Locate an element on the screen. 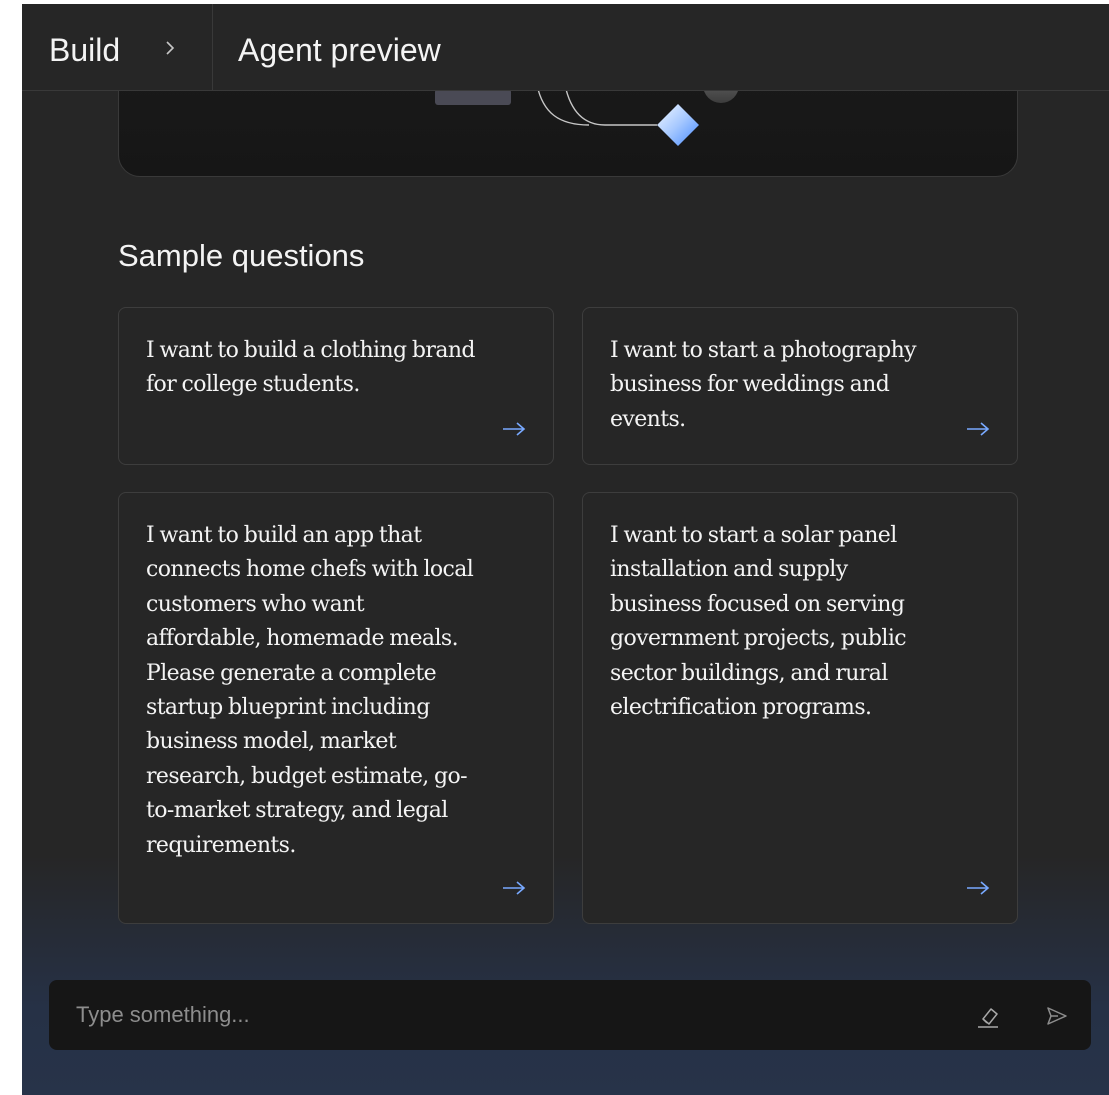 The image size is (1109, 1095). chevron-right-icon is located at coordinates (170, 48).